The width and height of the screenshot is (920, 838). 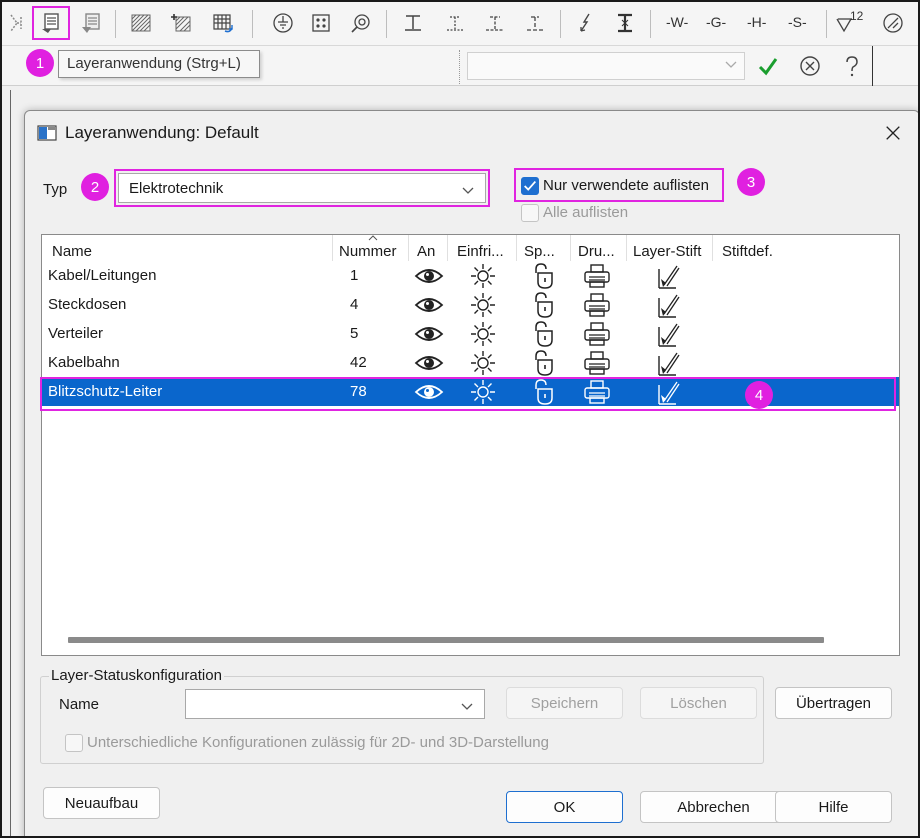 I want to click on main-toolbar: -W- -G- -H- -S- 12, so click(x=460, y=24).